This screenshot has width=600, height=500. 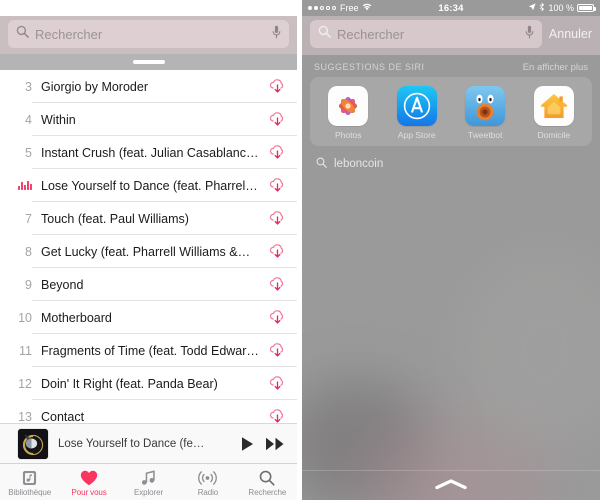 What do you see at coordinates (208, 492) in the screenshot?
I see `tab-label: Radio` at bounding box center [208, 492].